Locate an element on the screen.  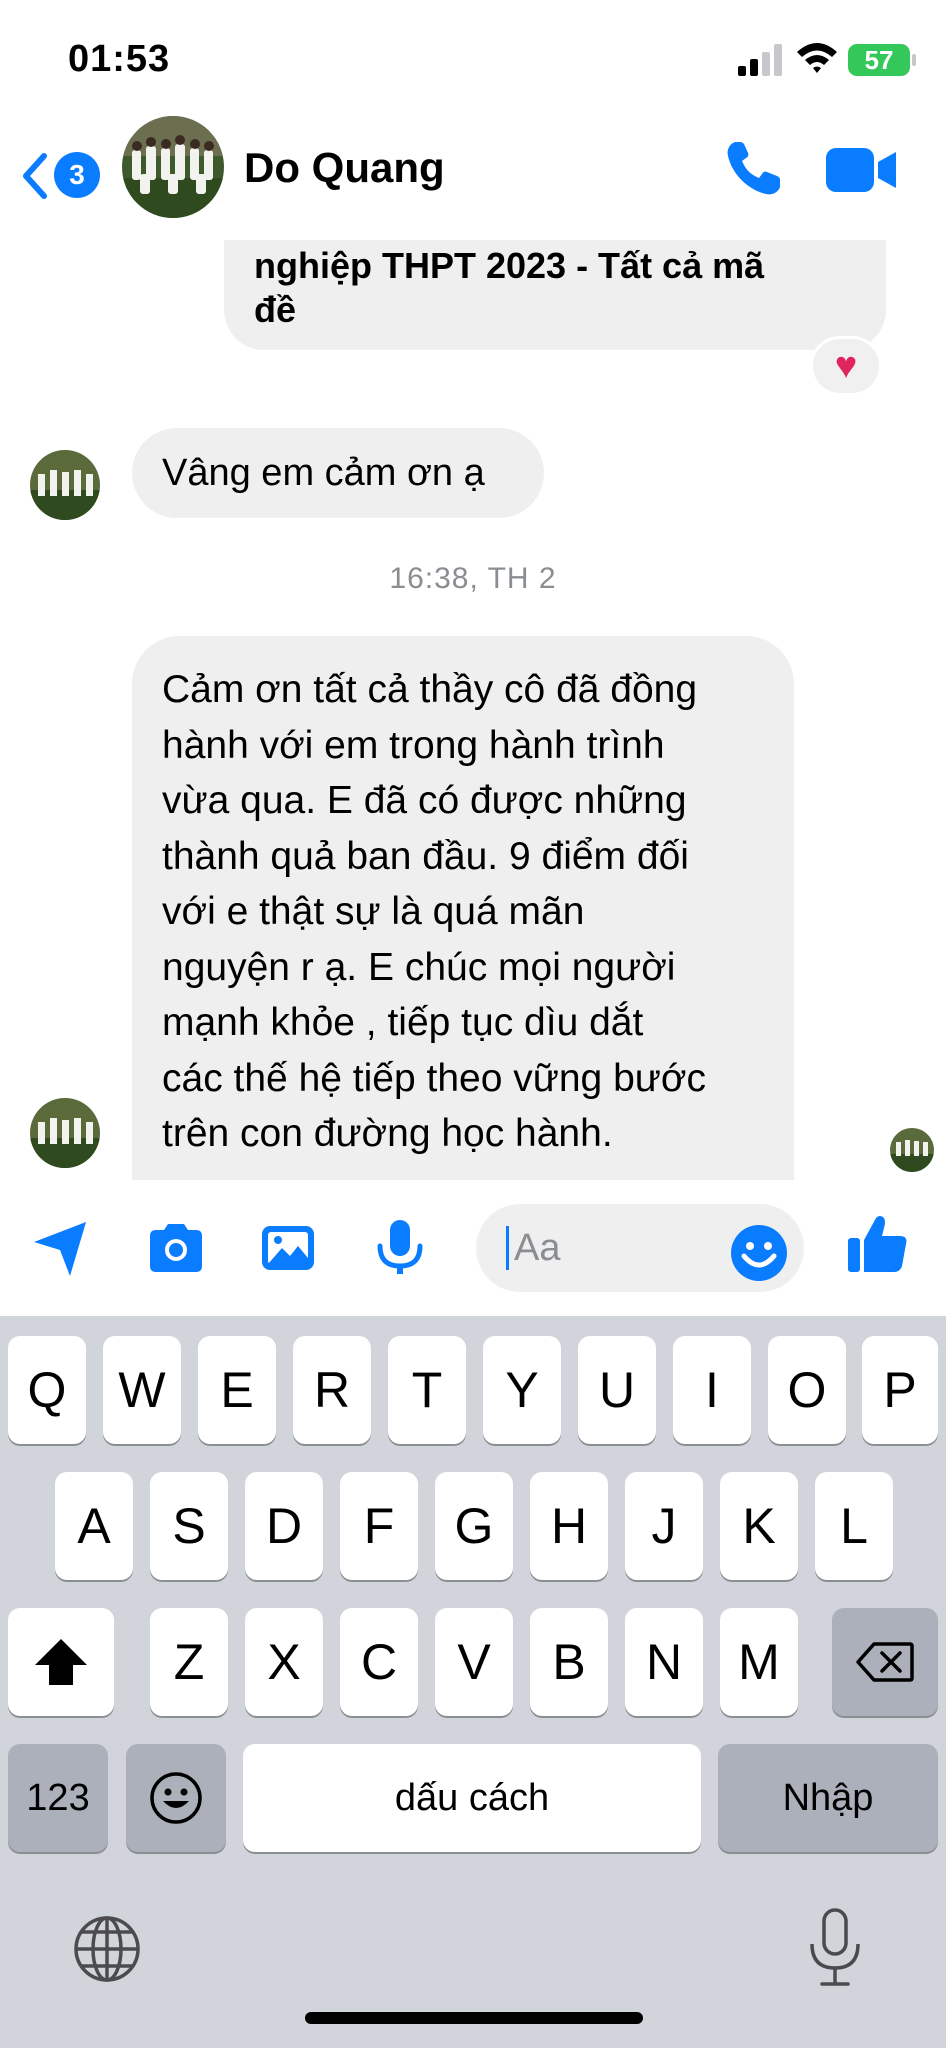
globe-icon is located at coordinates (107, 1949).